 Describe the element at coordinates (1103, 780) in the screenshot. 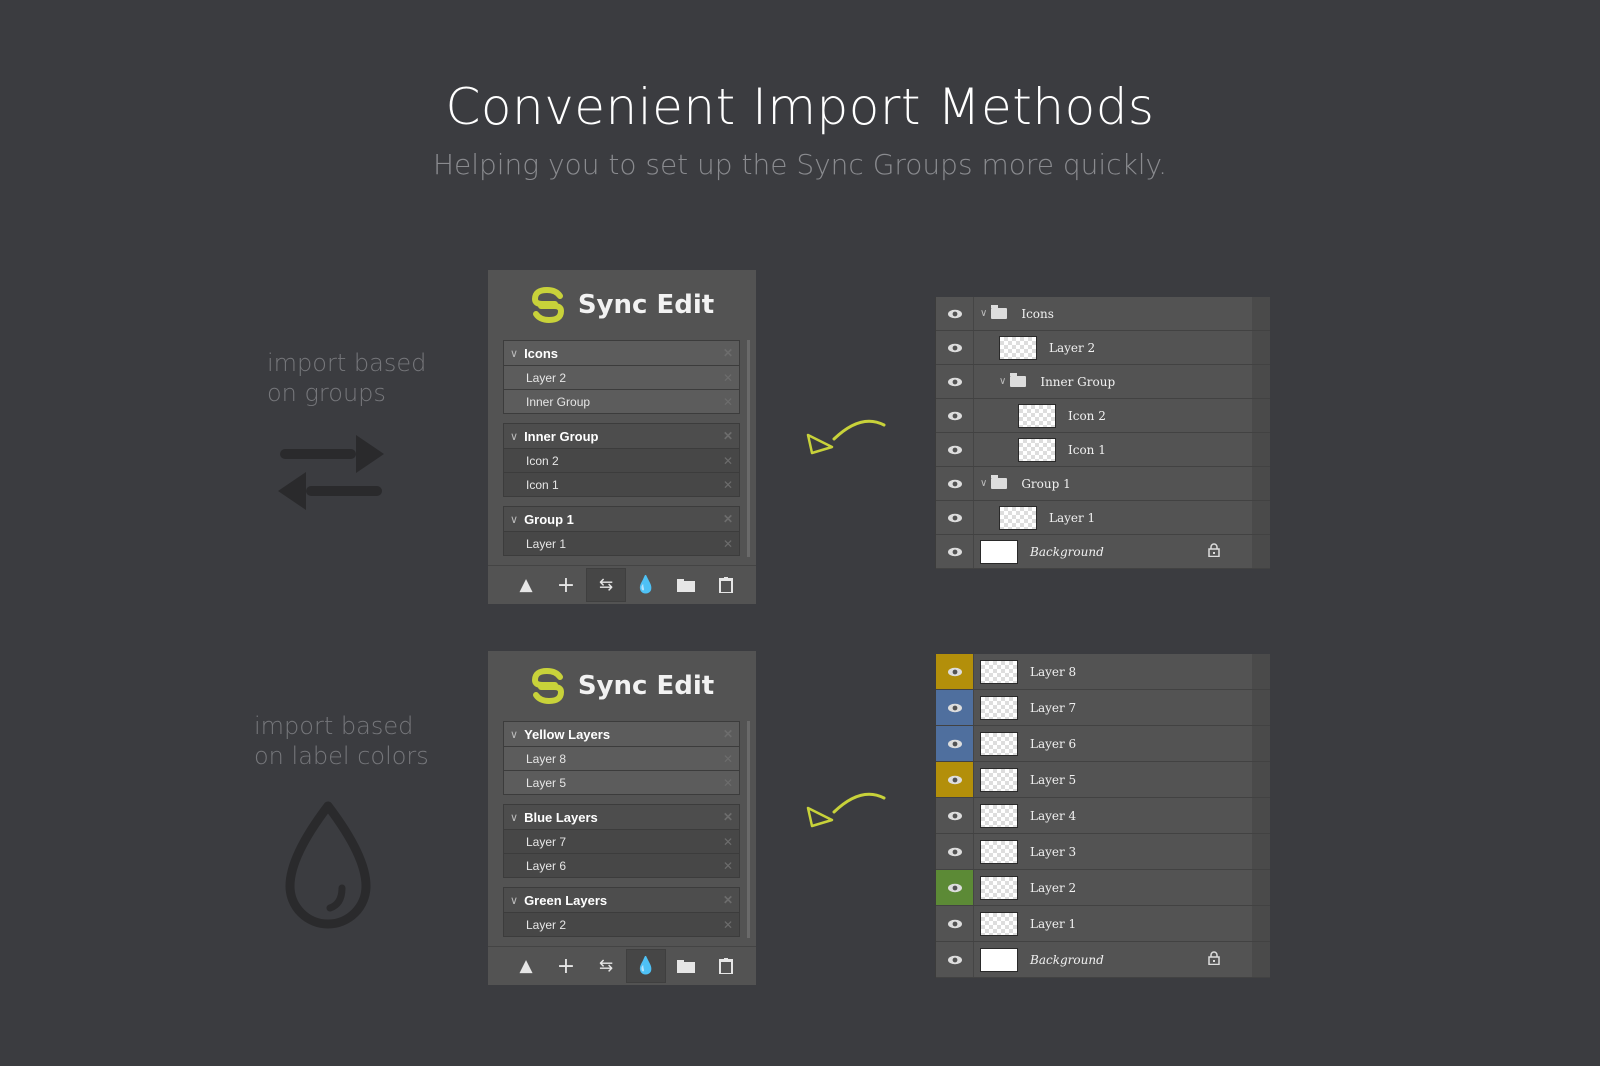

I see `layer-row: Layer 5` at that location.